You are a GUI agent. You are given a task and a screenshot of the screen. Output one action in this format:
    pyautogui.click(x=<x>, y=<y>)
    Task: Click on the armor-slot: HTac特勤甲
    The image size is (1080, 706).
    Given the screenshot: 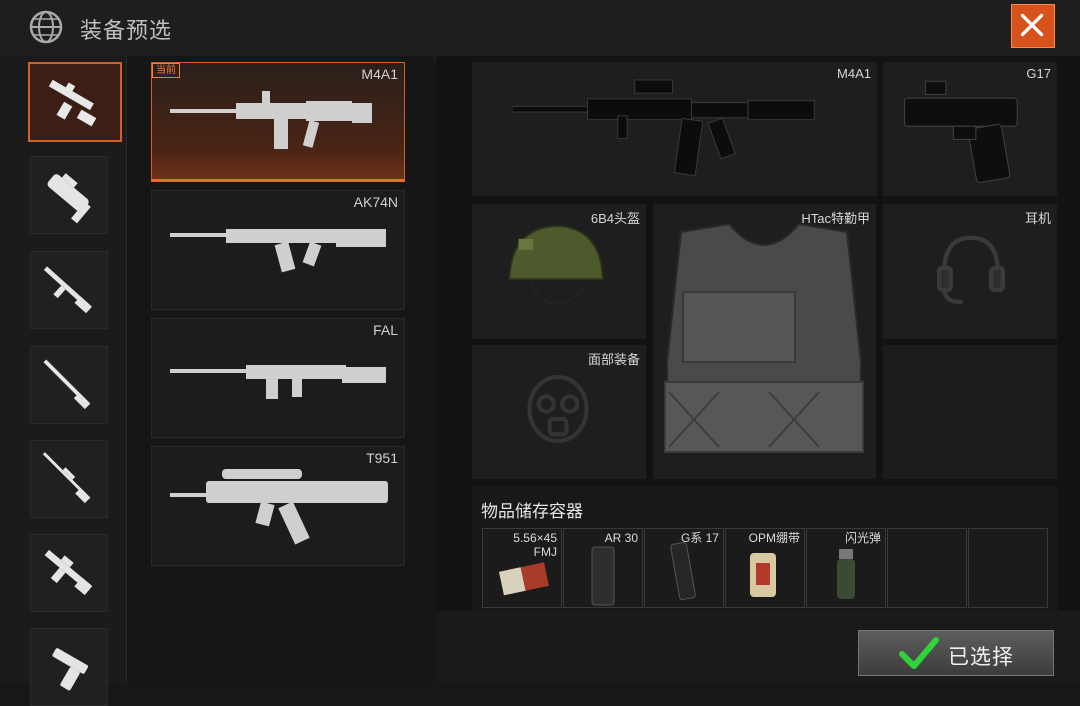 What is the action you would take?
    pyautogui.click(x=764, y=341)
    